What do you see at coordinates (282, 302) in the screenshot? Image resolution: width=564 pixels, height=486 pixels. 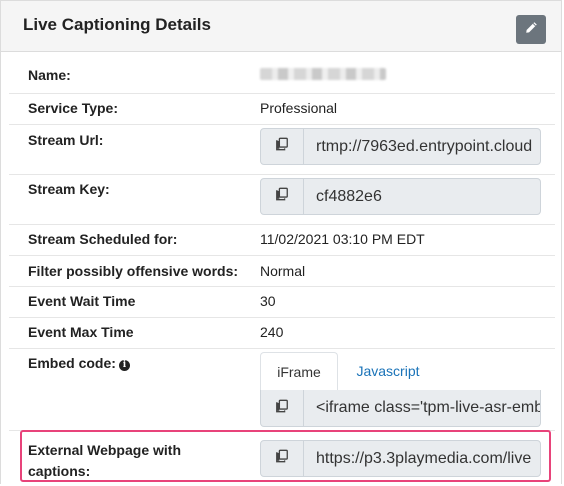 I see `row-wait-time: Event Wait Time 30` at bounding box center [282, 302].